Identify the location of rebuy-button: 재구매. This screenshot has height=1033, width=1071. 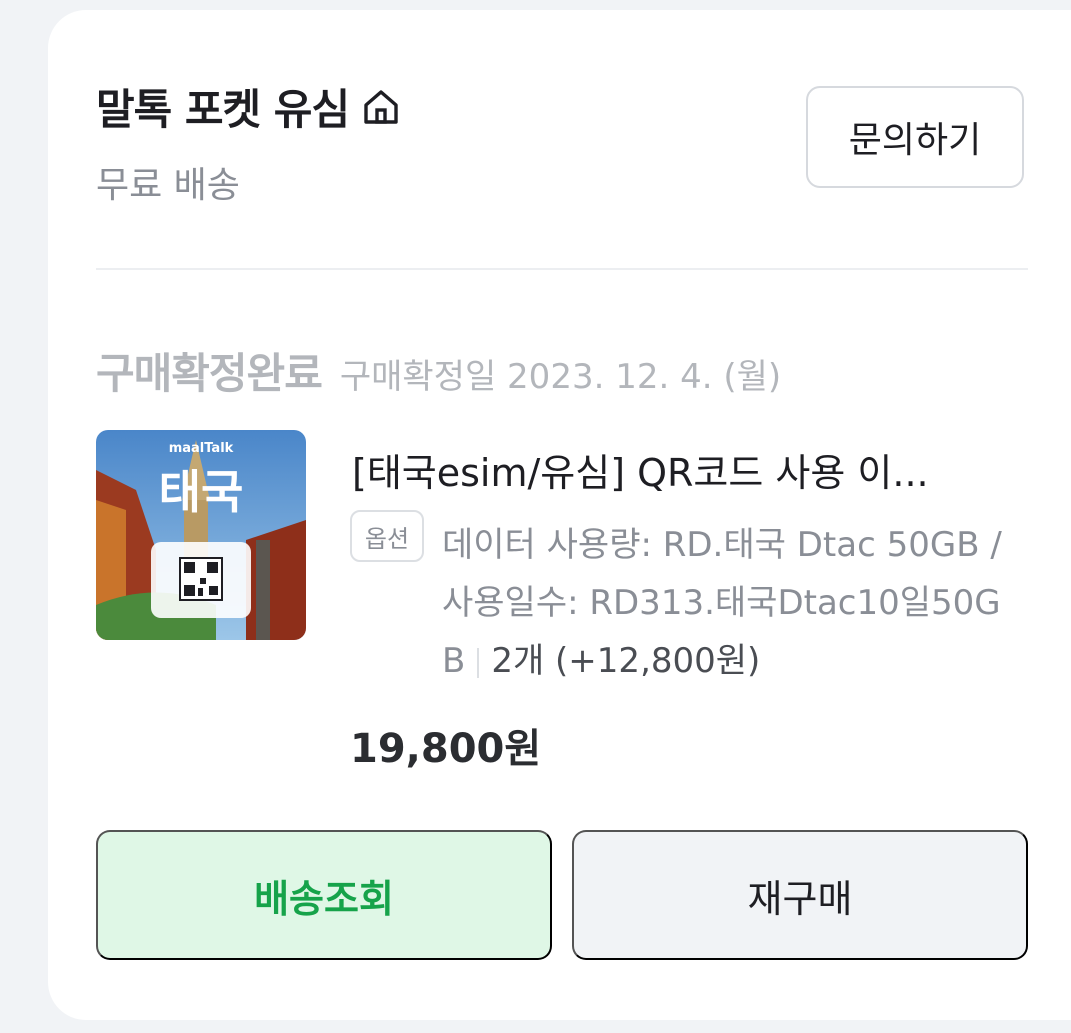
(800, 895).